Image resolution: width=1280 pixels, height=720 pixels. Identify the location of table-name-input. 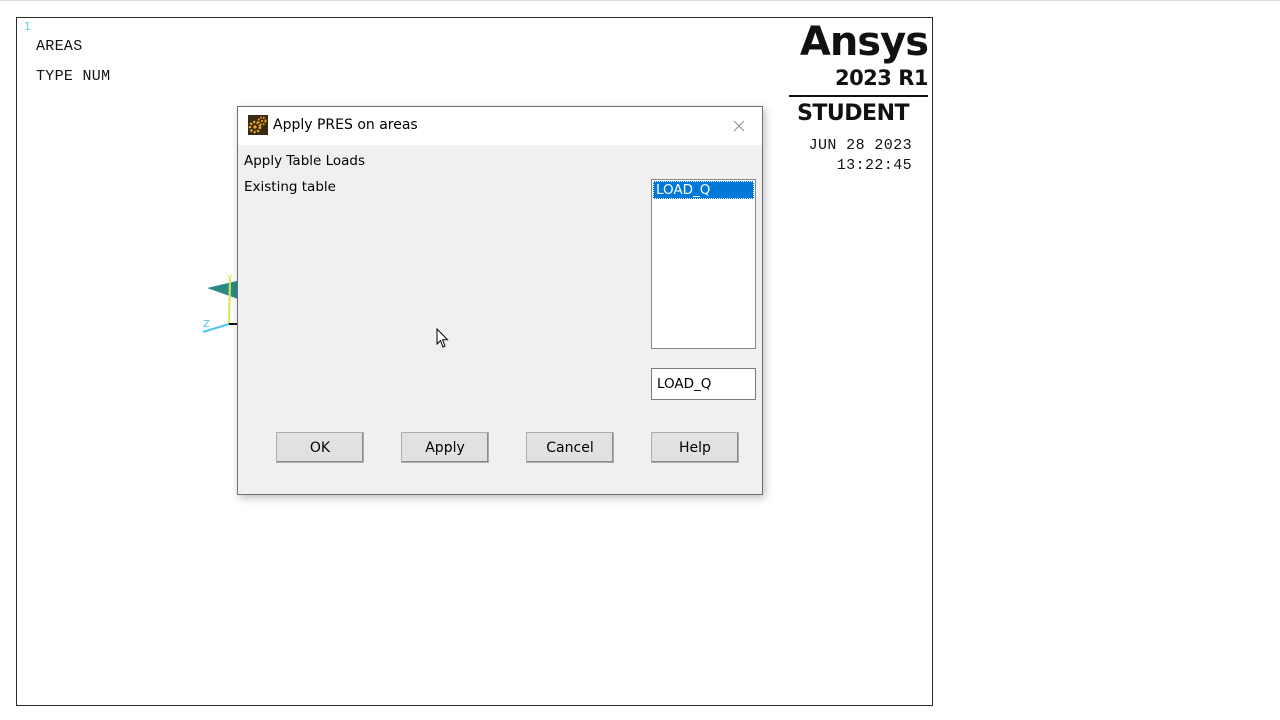
(703, 384).